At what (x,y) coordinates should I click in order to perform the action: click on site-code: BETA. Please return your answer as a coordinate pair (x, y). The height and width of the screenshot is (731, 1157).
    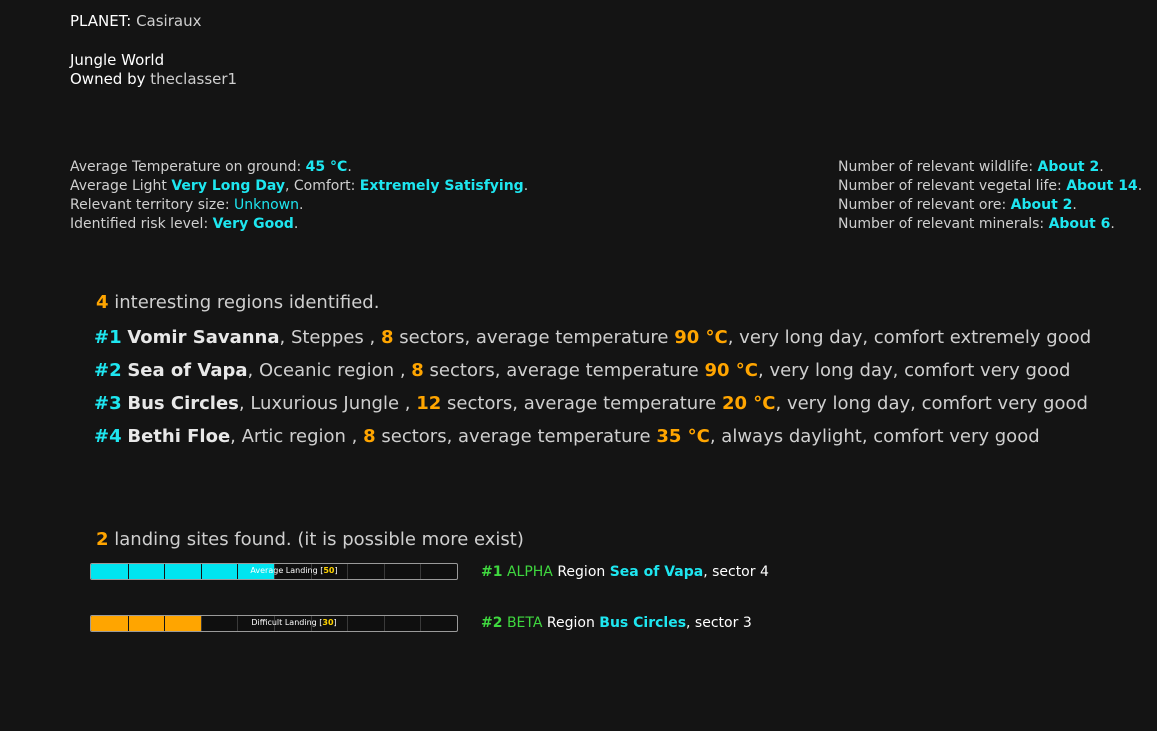
    Looking at the image, I should click on (525, 623).